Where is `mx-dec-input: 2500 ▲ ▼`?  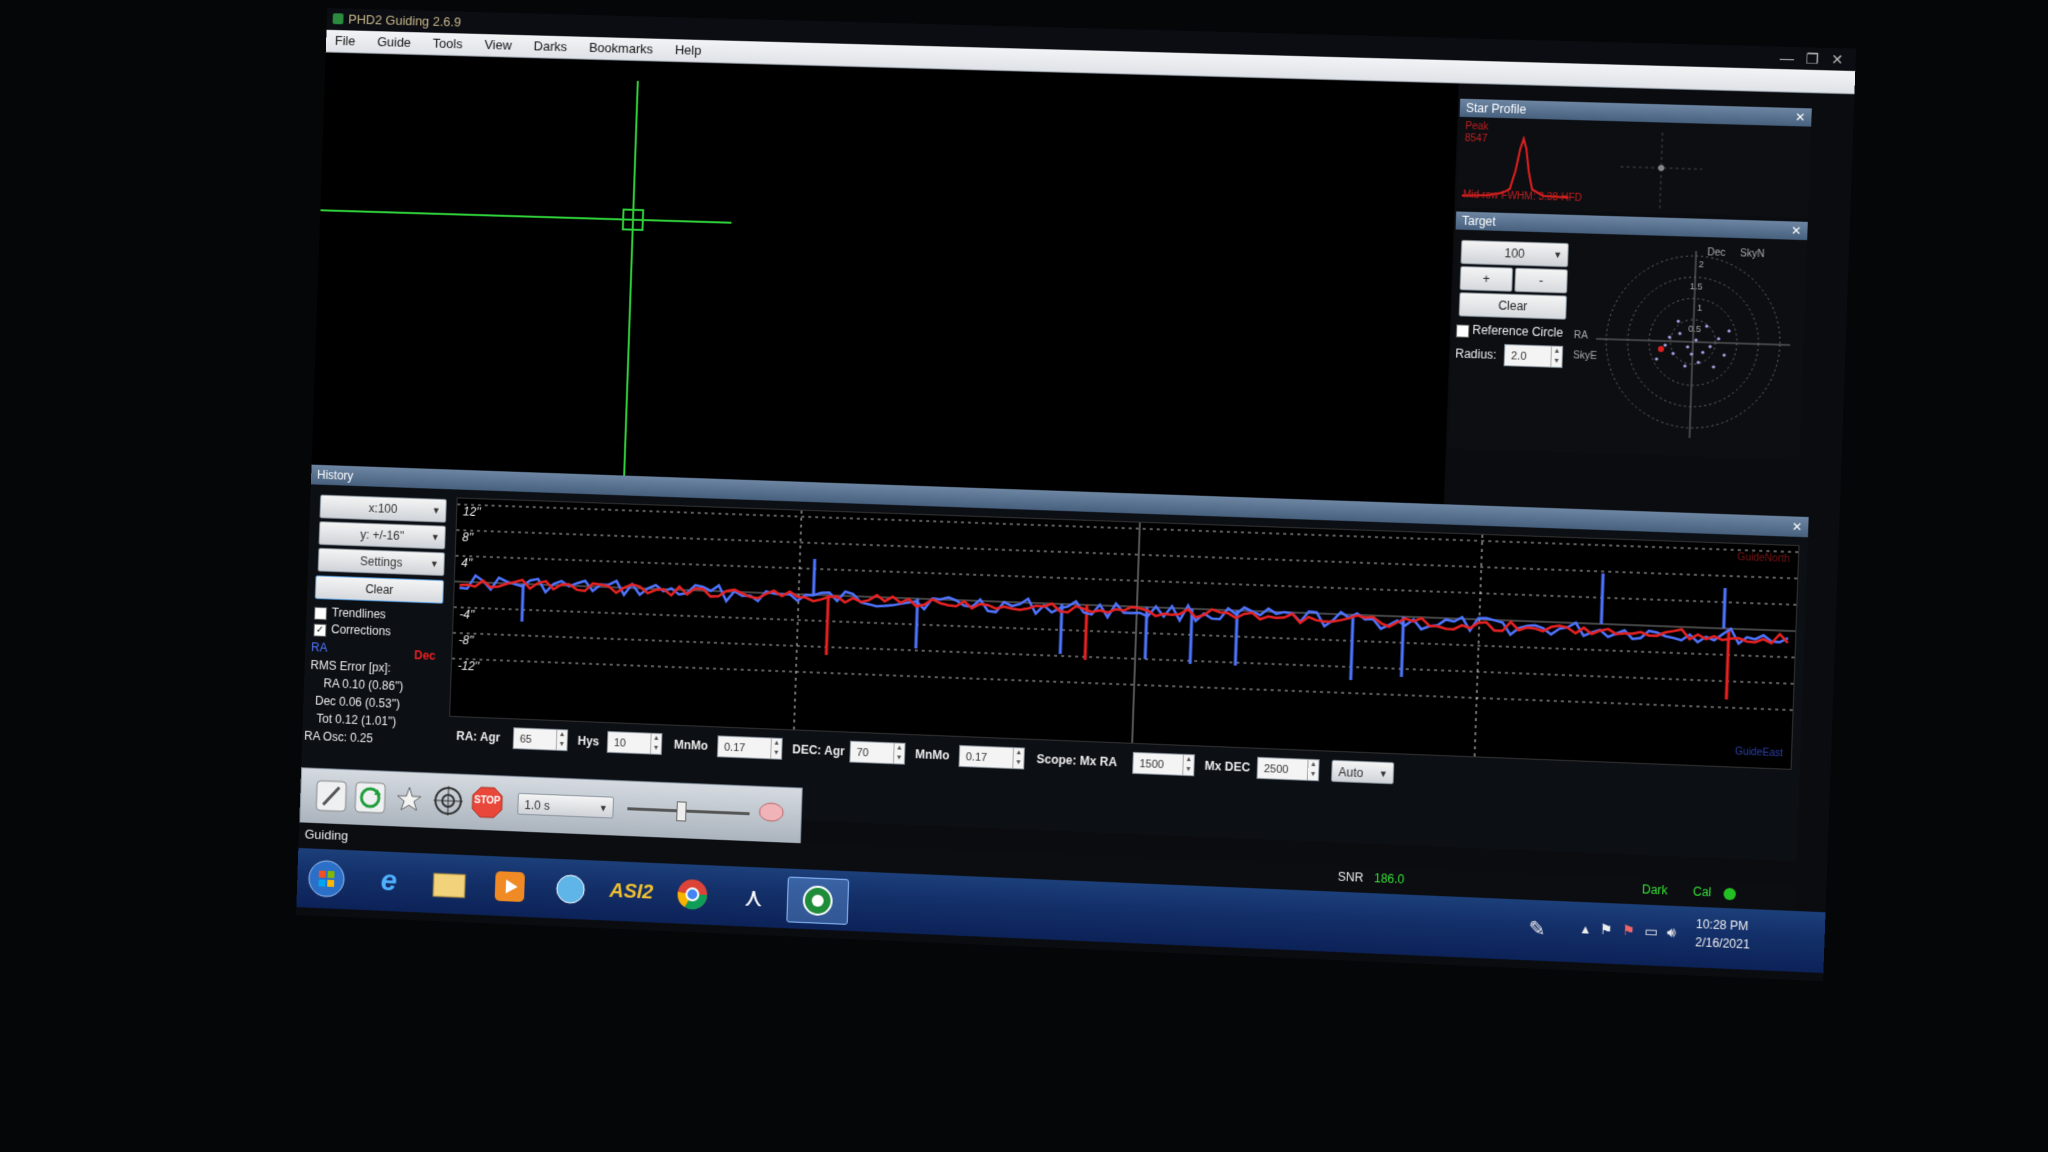 mx-dec-input: 2500 ▲ ▼ is located at coordinates (1287, 769).